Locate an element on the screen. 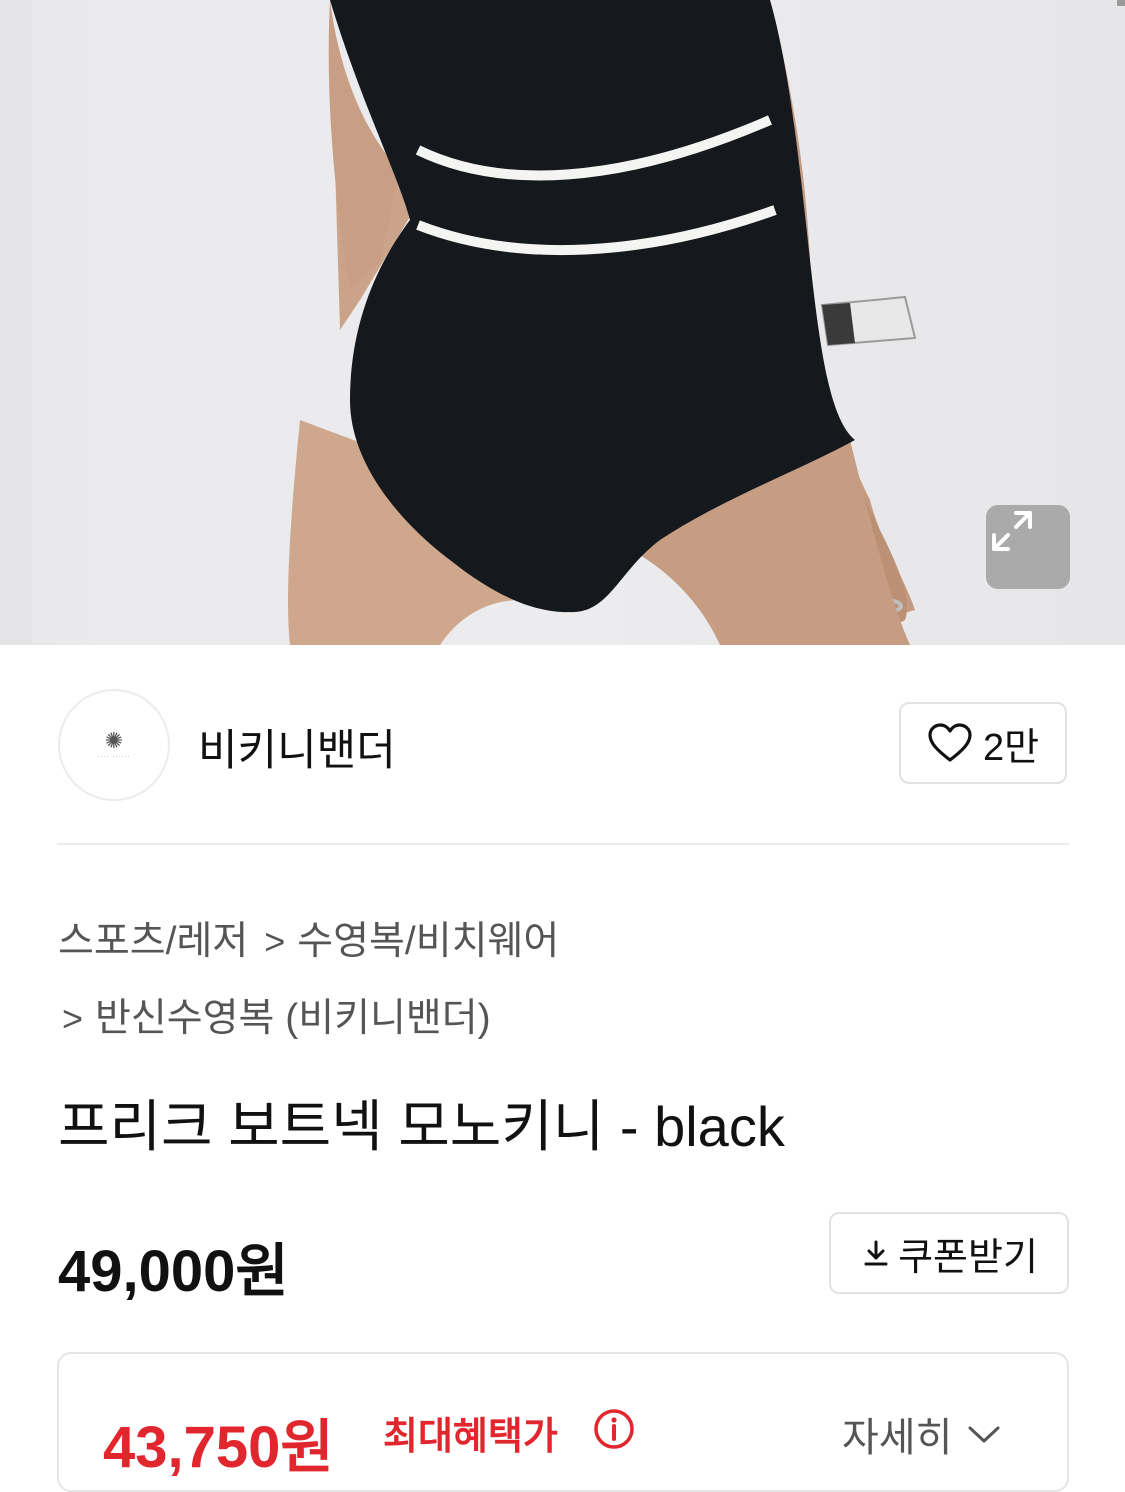  like-button: 2만 is located at coordinates (983, 743).